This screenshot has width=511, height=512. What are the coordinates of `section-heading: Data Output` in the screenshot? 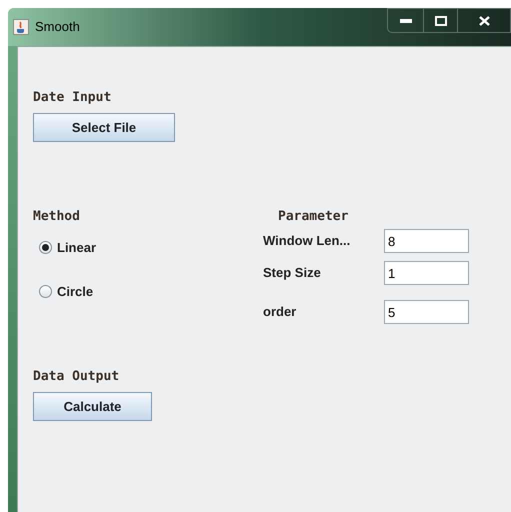 It's located at (76, 377).